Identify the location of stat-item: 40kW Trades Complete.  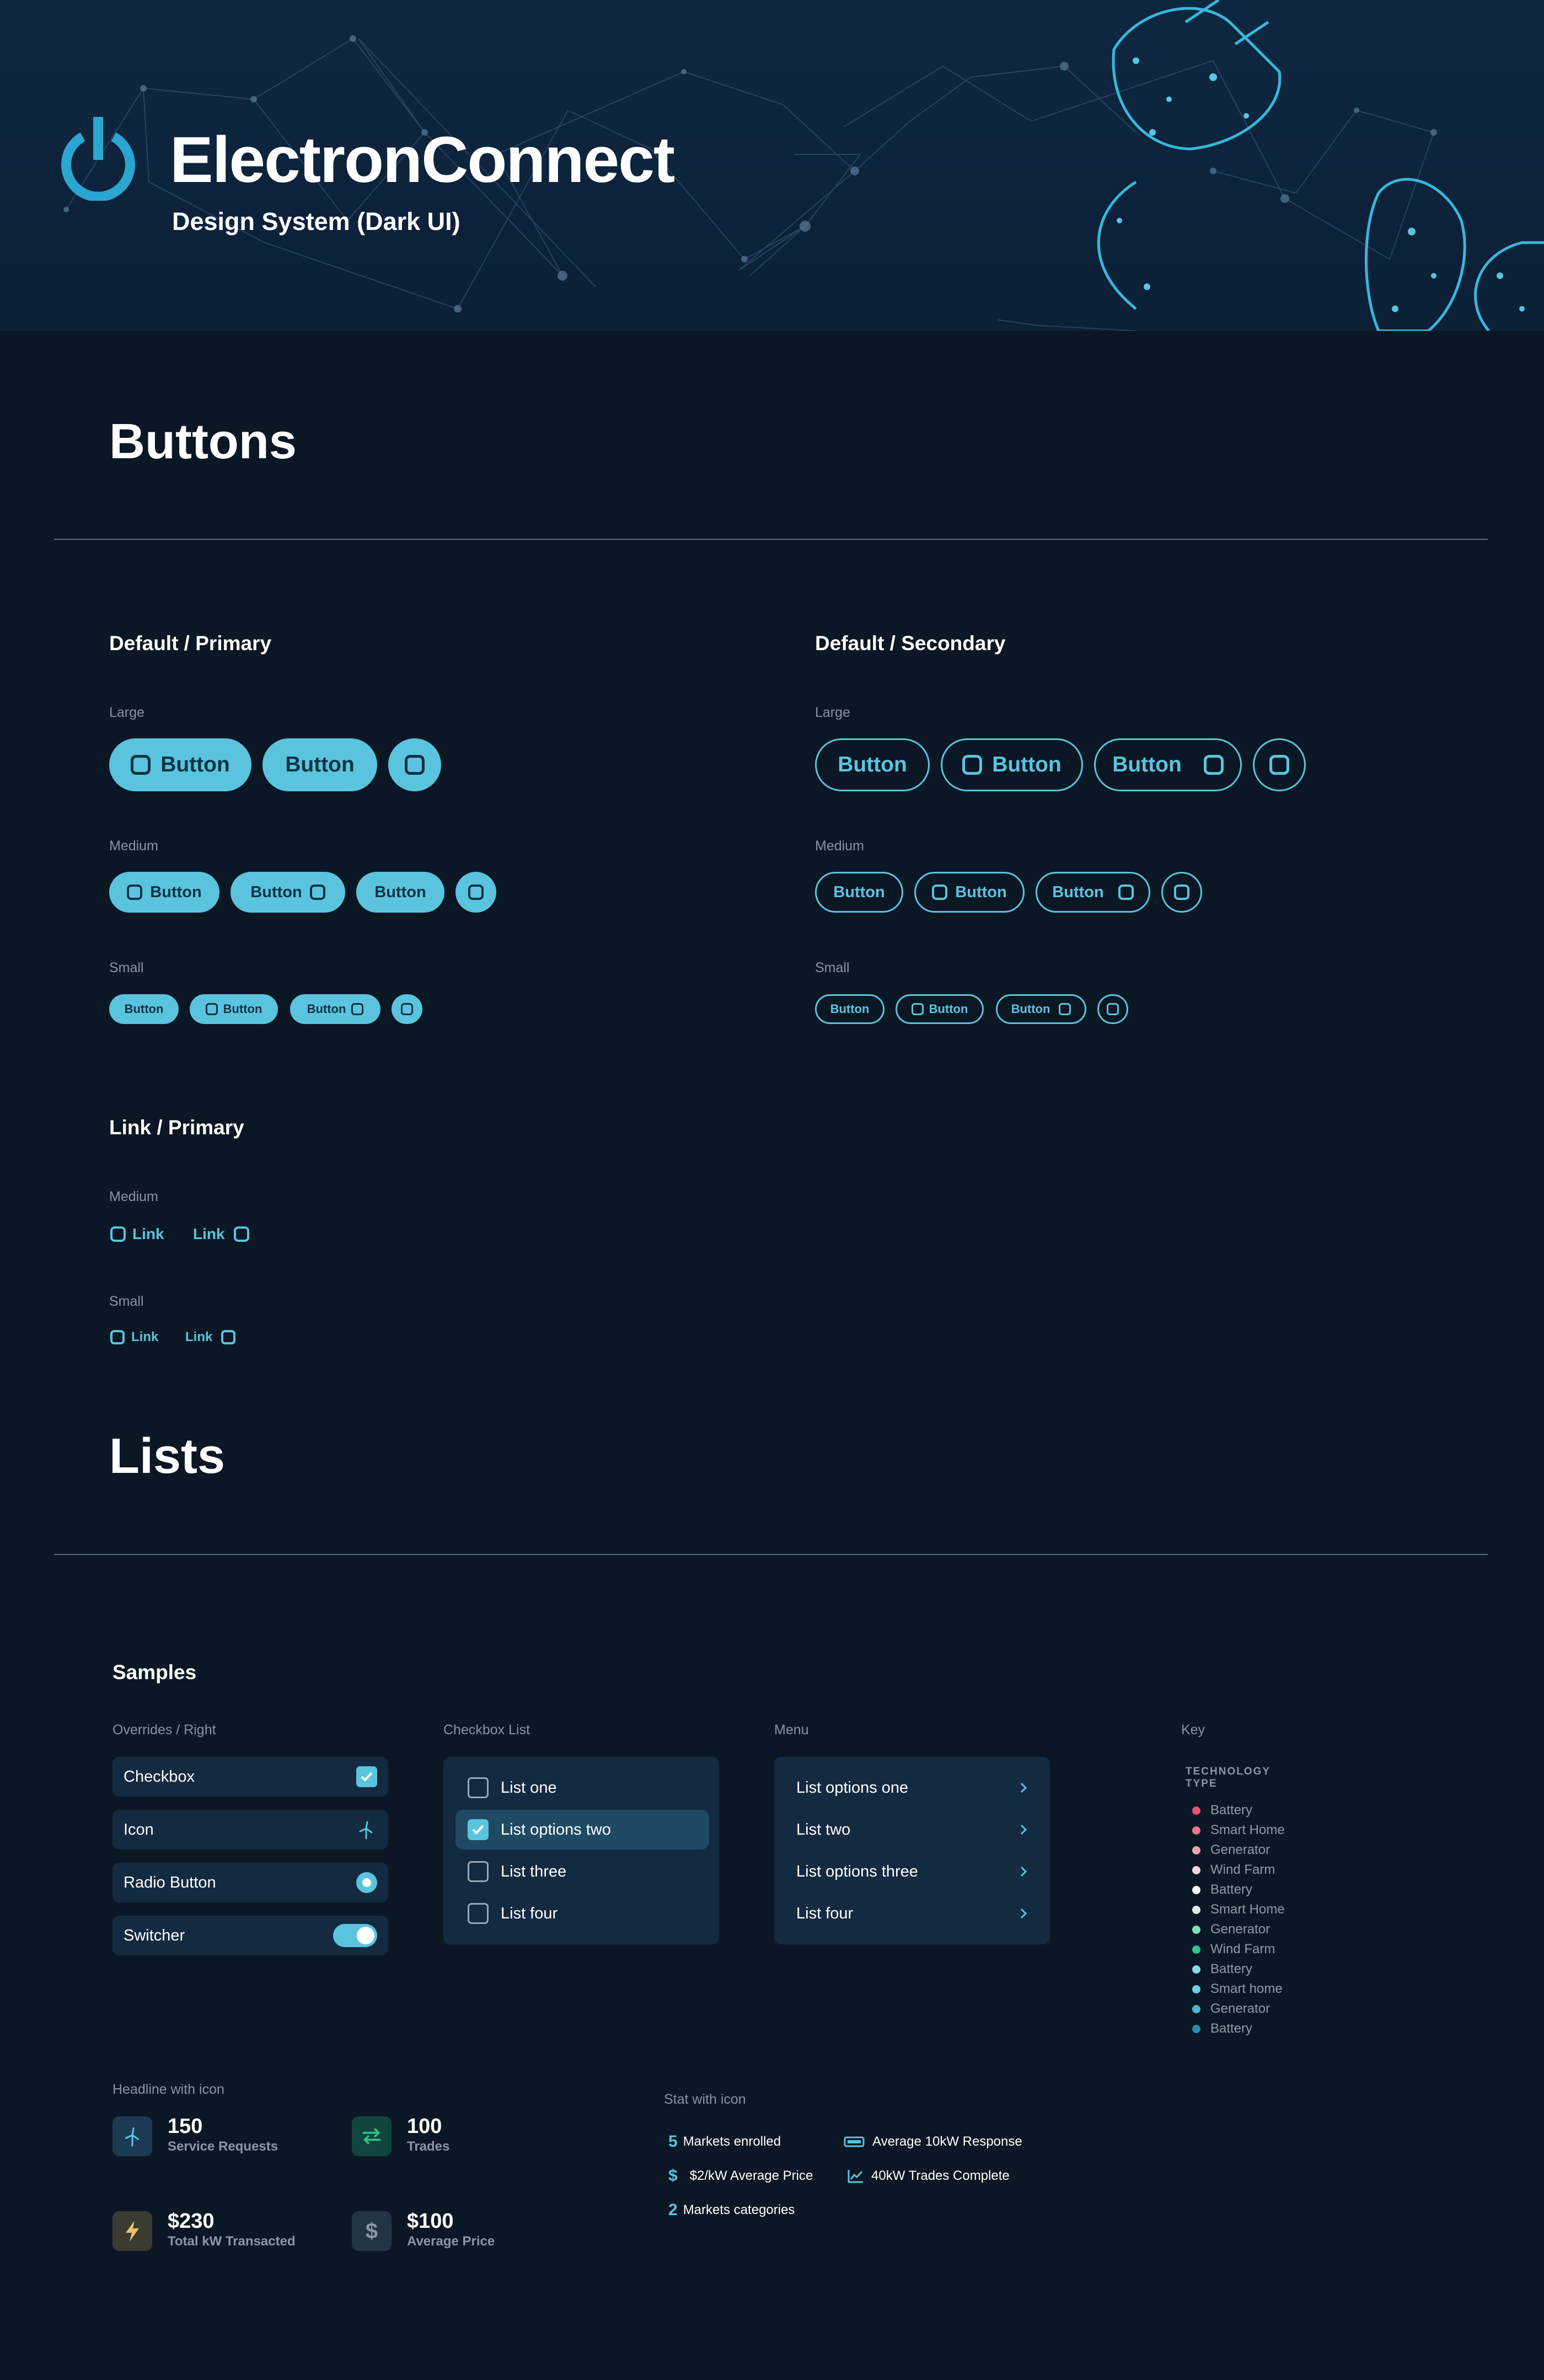
(928, 2176).